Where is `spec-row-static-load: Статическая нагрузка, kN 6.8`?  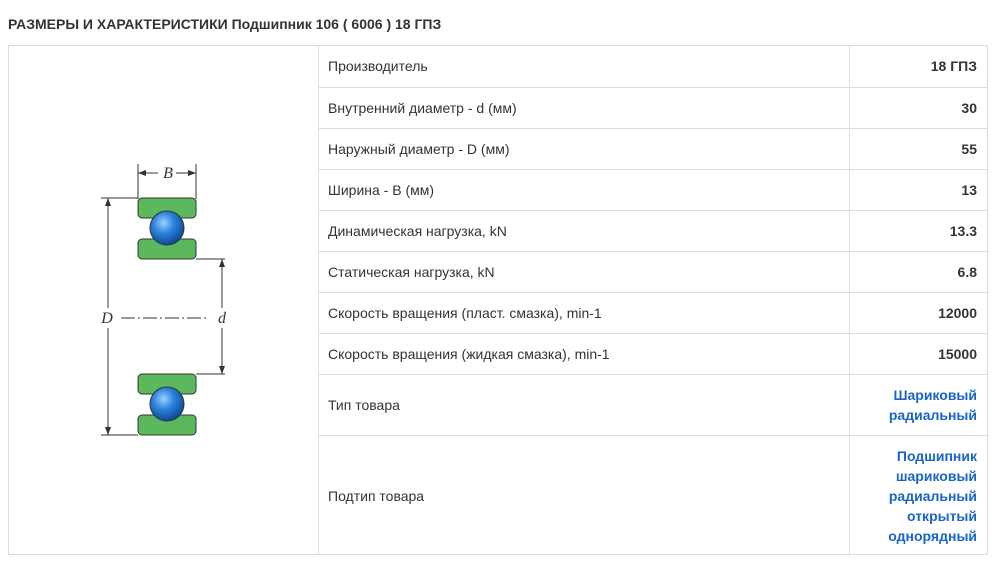 spec-row-static-load: Статическая нагрузка, kN 6.8 is located at coordinates (652, 272).